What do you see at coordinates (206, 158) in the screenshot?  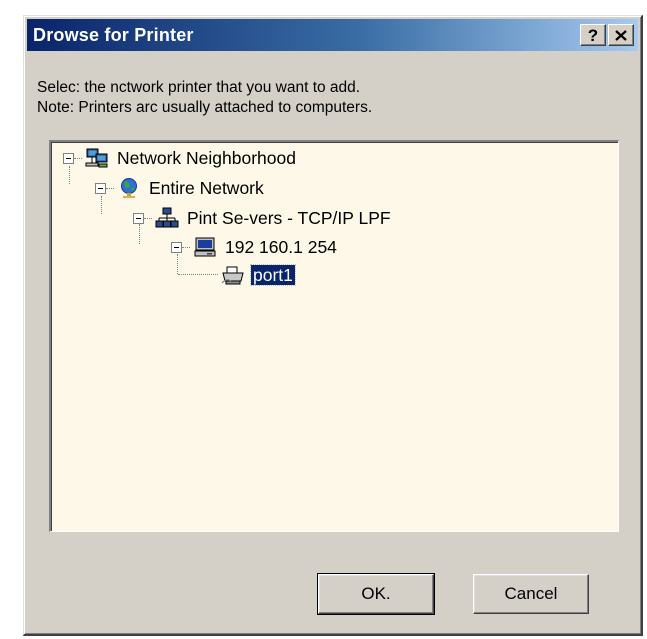 I see `tree-item-label: Network Neighborhood` at bounding box center [206, 158].